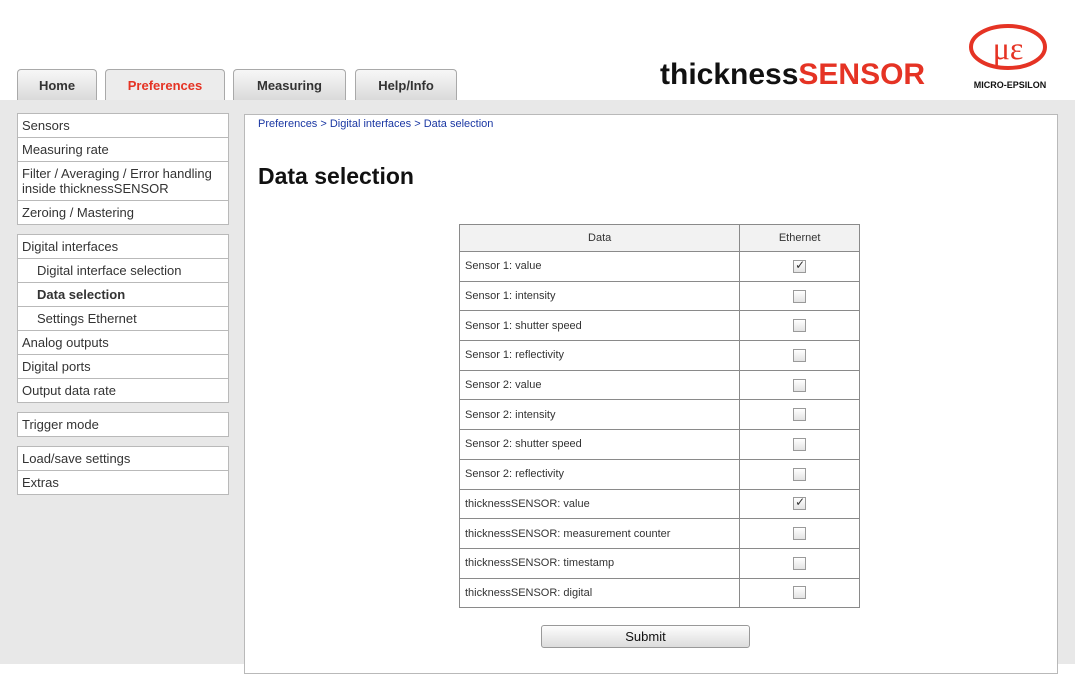 The image size is (1075, 674). I want to click on table-row: Sensor 2: reflectivity, so click(659, 474).